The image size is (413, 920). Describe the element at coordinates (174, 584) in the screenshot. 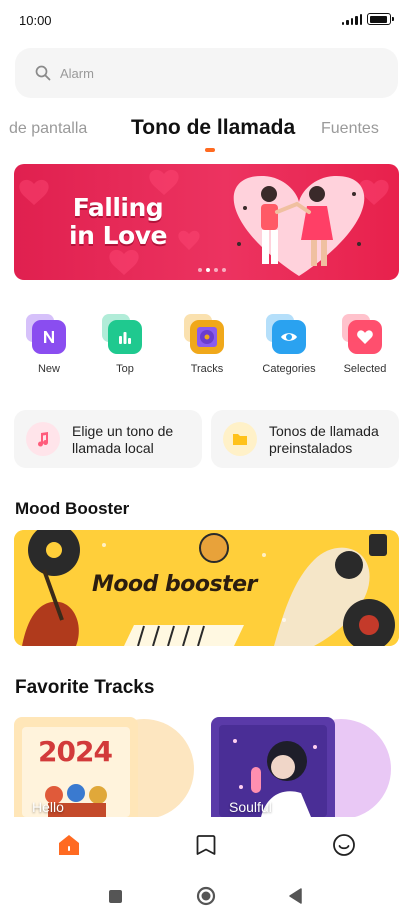

I see `mood-banner-text: Mood booster` at that location.